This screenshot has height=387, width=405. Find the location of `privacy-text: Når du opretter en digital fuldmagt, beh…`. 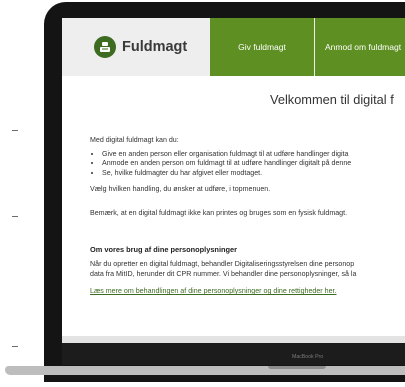

privacy-text: Når du opretter en digital fuldmagt, beh… is located at coordinates (222, 264).